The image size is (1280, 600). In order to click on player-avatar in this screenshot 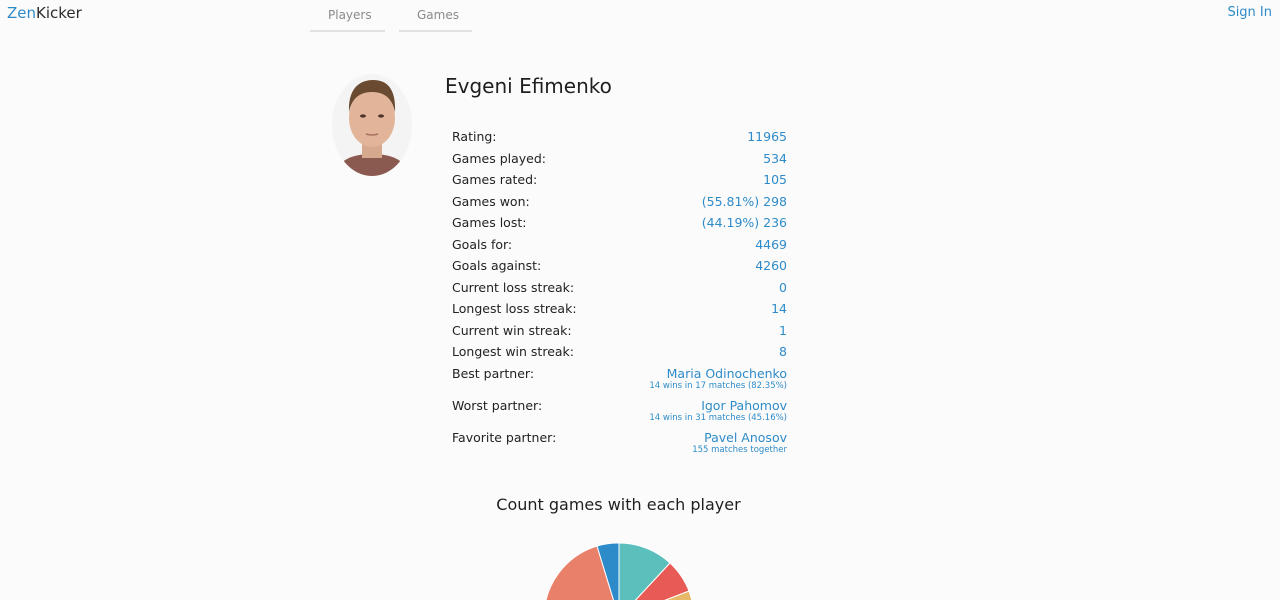, I will do `click(372, 125)`.